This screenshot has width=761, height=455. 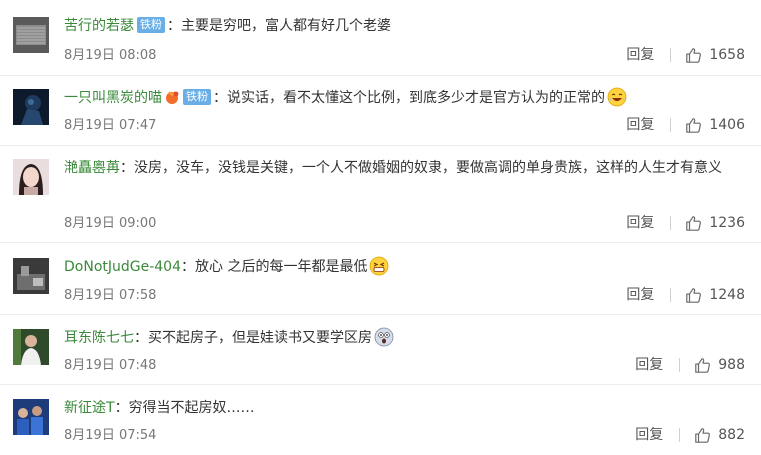 I want to click on comment-time: 8月19日 07:48, so click(x=110, y=365).